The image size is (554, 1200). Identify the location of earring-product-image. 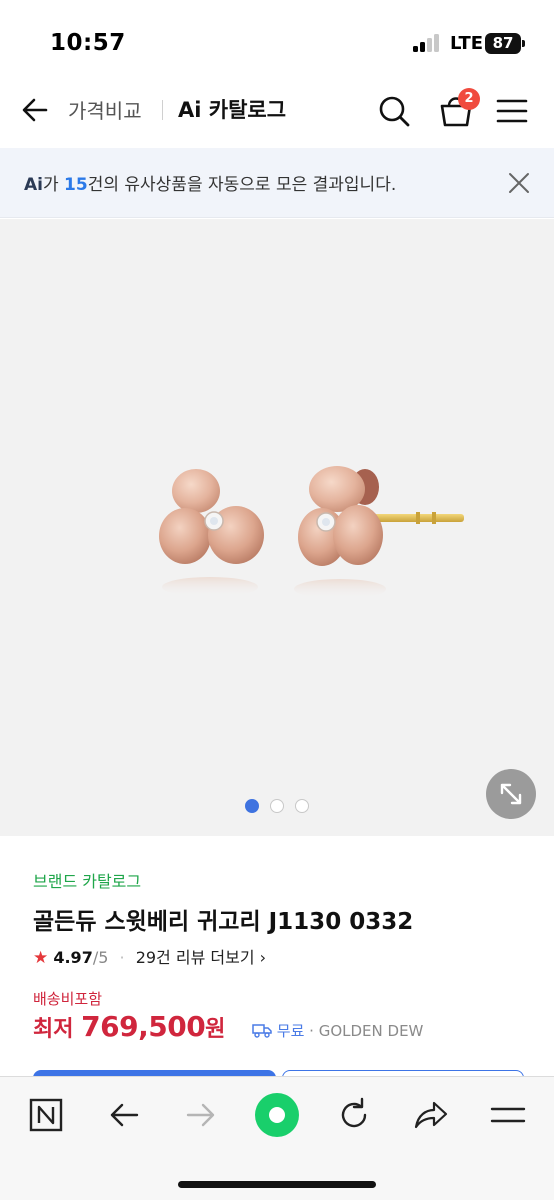
(311, 532).